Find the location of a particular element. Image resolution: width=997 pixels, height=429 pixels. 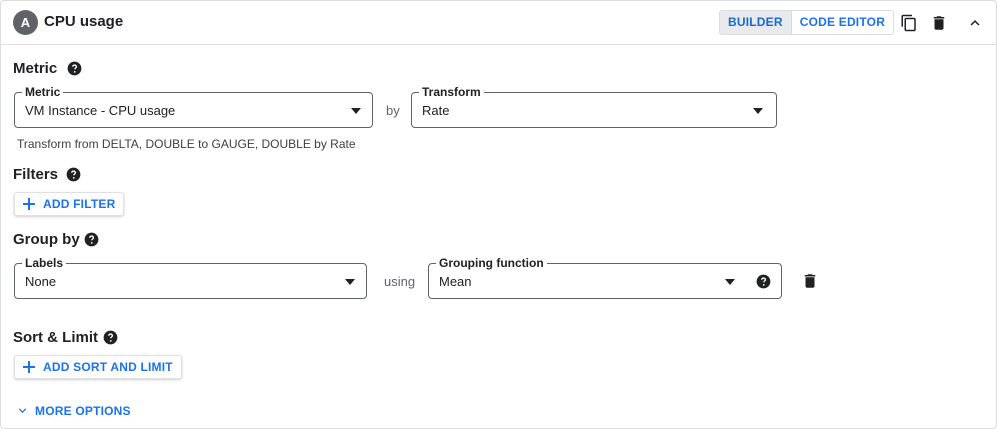

metric-field-value: VM Instance - CPU usage is located at coordinates (100, 110).